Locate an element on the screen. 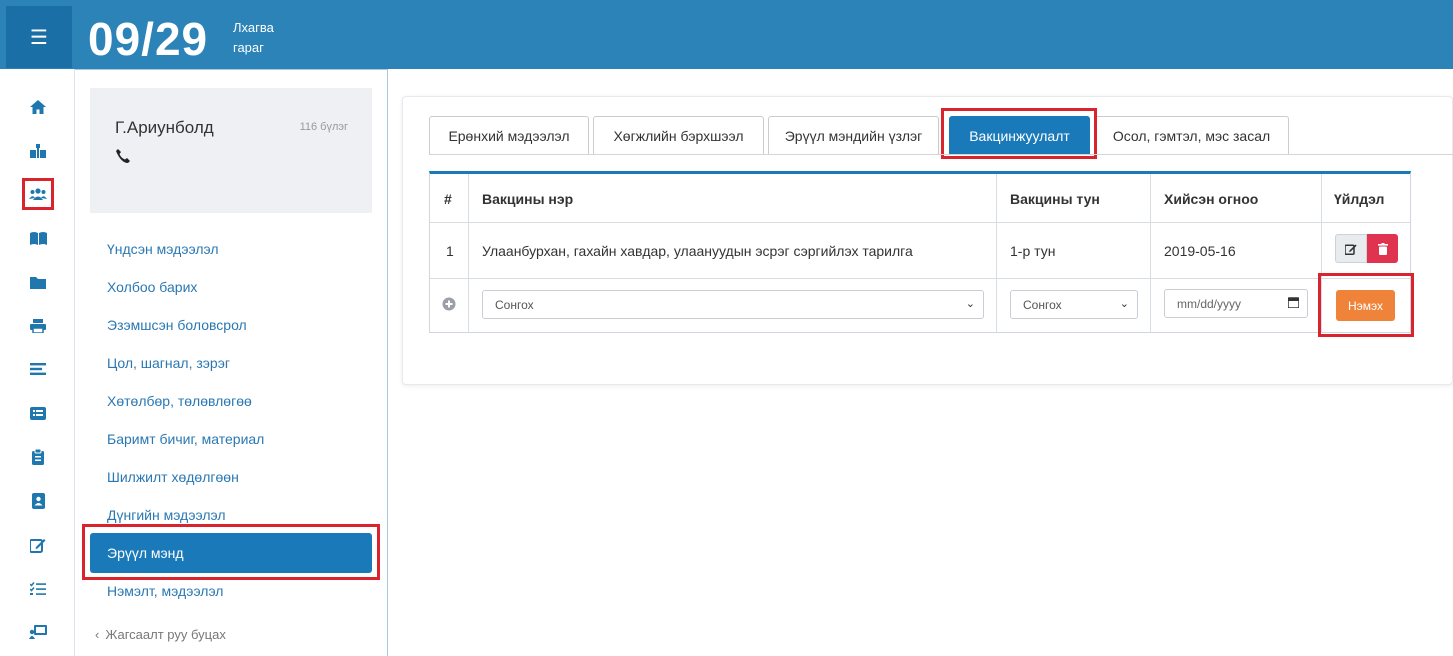  row-divider is located at coordinates (920, 278).